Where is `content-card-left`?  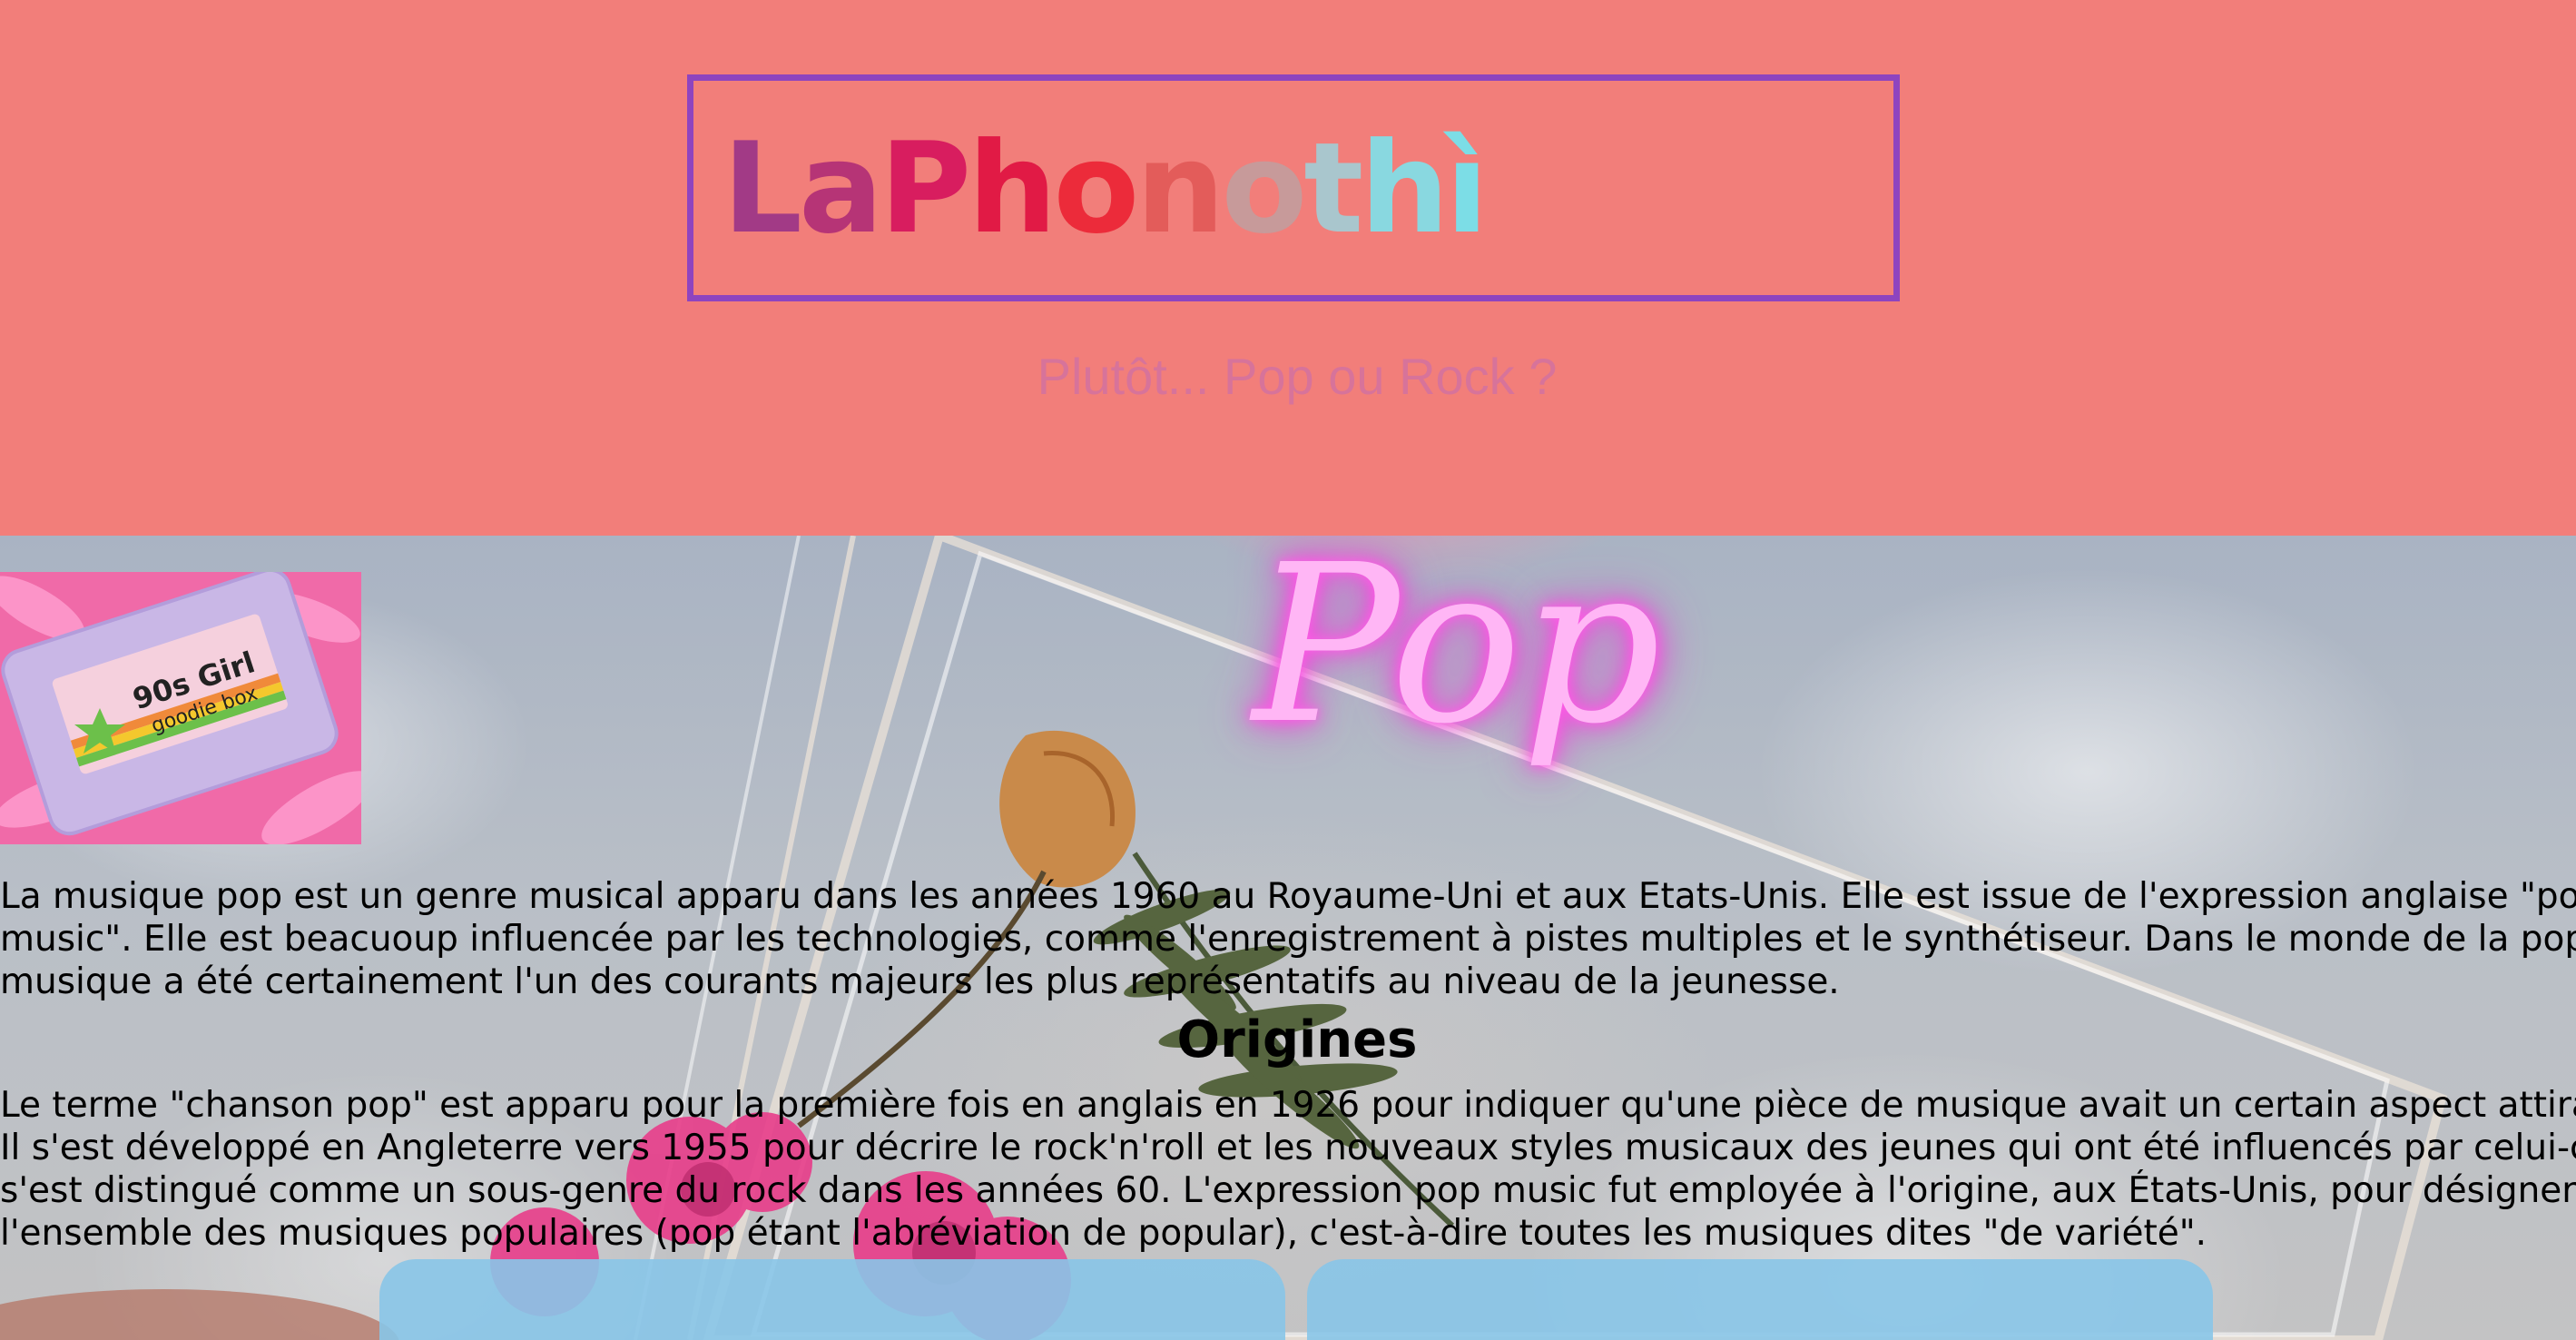 content-card-left is located at coordinates (832, 1299).